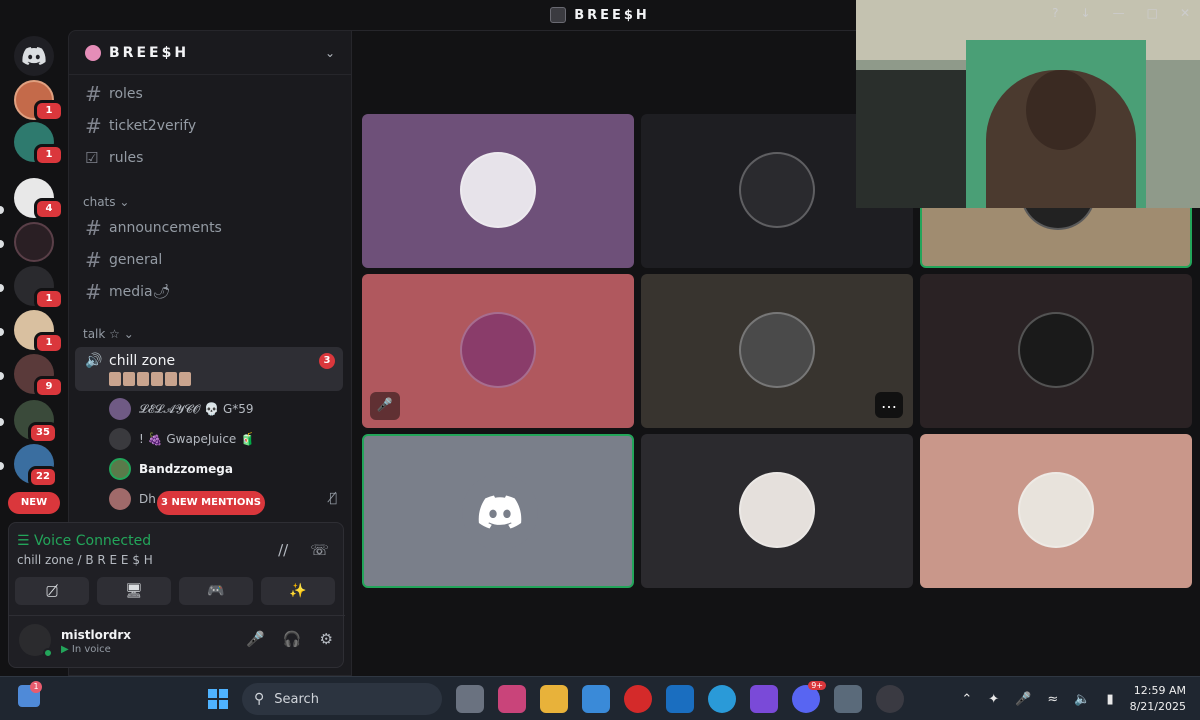 The image size is (1200, 720). Describe the element at coordinates (680, 699) in the screenshot. I see `outlook-icon` at that location.